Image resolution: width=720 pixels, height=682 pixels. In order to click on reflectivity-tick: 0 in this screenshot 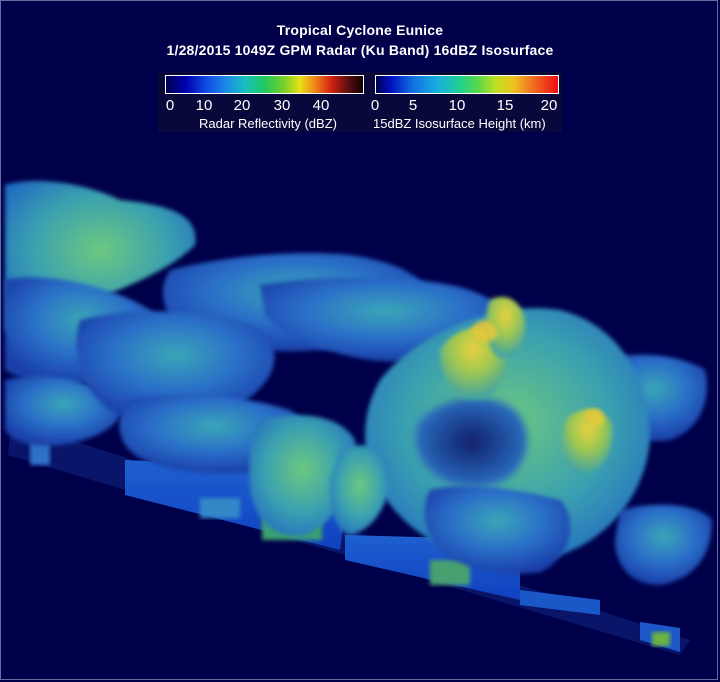, I will do `click(170, 105)`.